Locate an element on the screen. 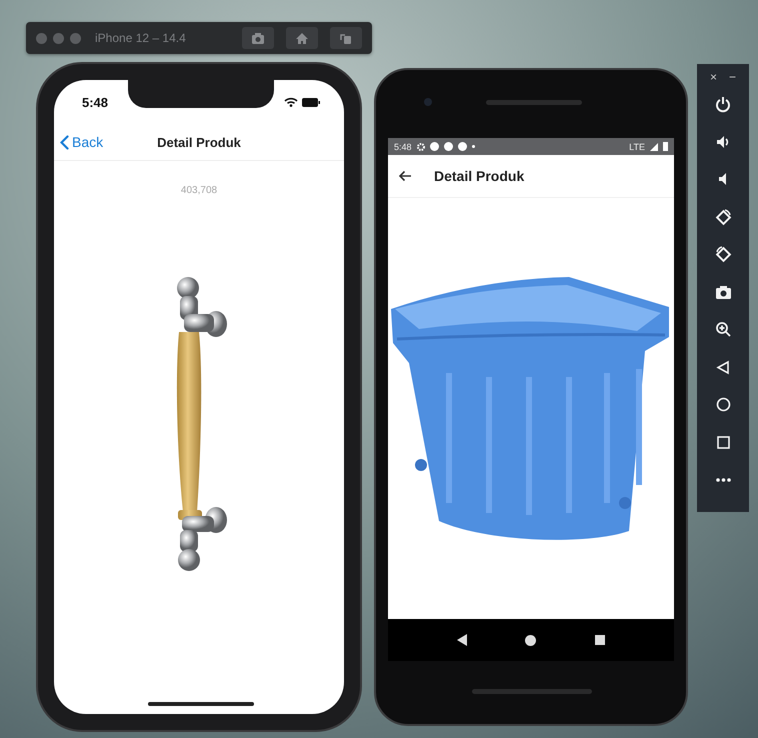 The width and height of the screenshot is (758, 738). power-icon is located at coordinates (723, 105).